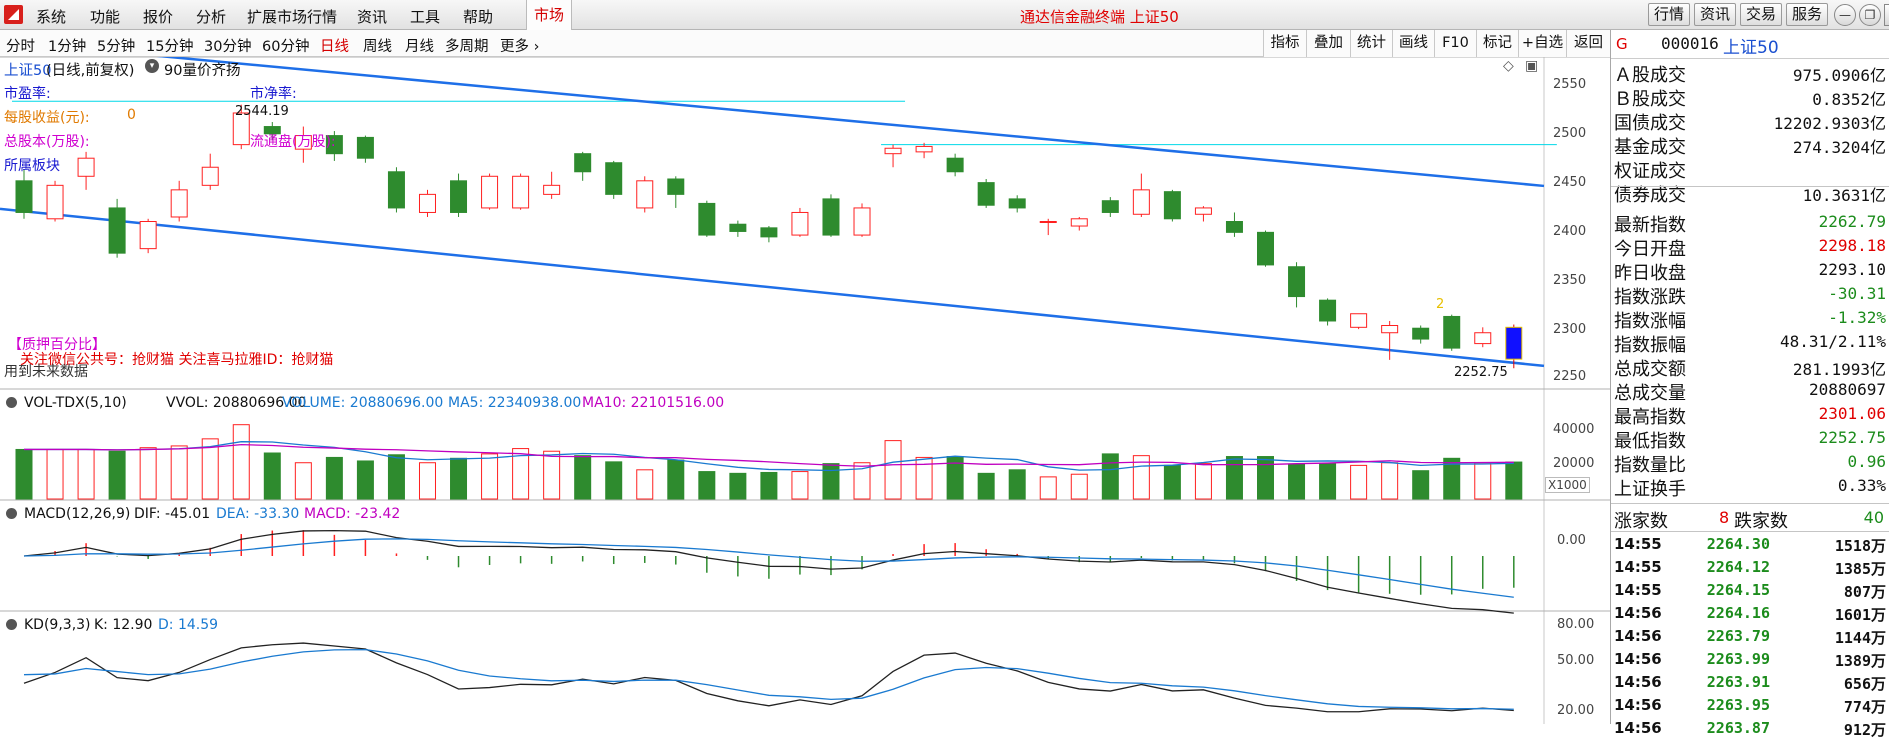 The width and height of the screenshot is (1889, 740). I want to click on mark-button: 标记, so click(1497, 43).